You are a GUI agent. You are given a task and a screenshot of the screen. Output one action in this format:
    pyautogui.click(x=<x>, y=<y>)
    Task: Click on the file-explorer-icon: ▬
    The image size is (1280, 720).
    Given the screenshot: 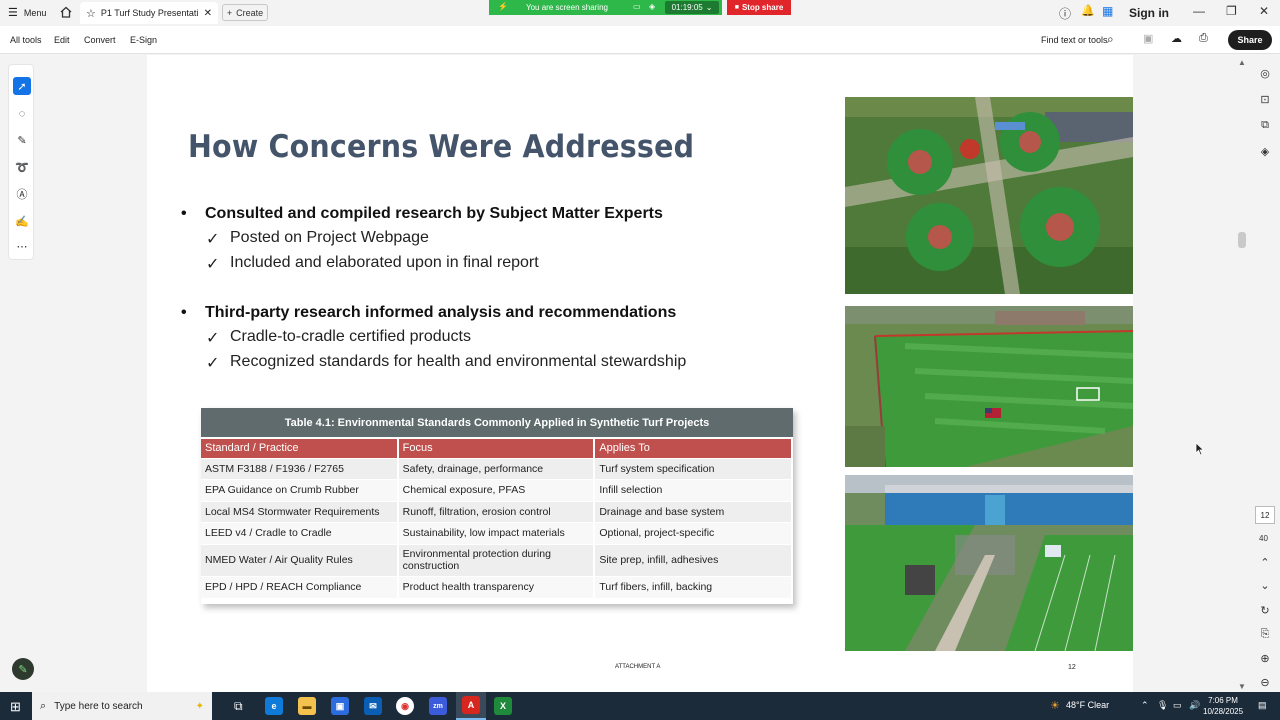 What is the action you would take?
    pyautogui.click(x=307, y=706)
    